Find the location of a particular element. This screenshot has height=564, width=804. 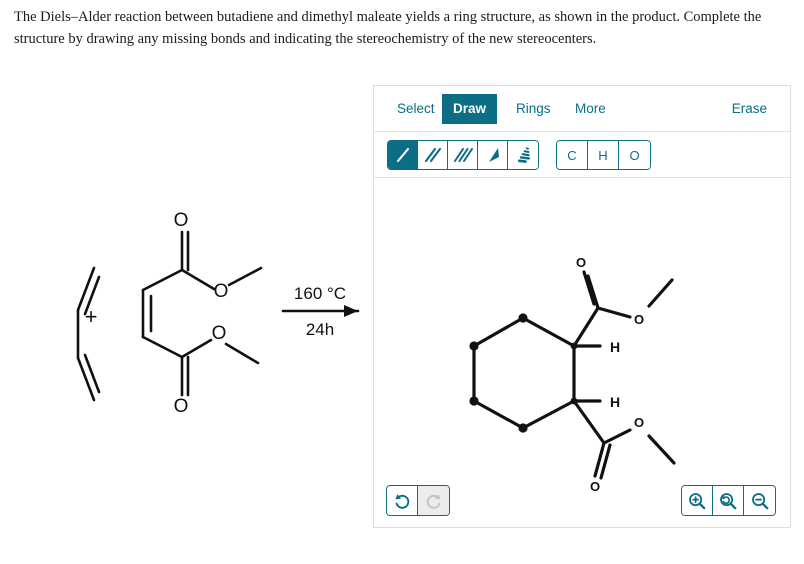

dimethyl-maleate-structure is located at coordinates (202, 313).